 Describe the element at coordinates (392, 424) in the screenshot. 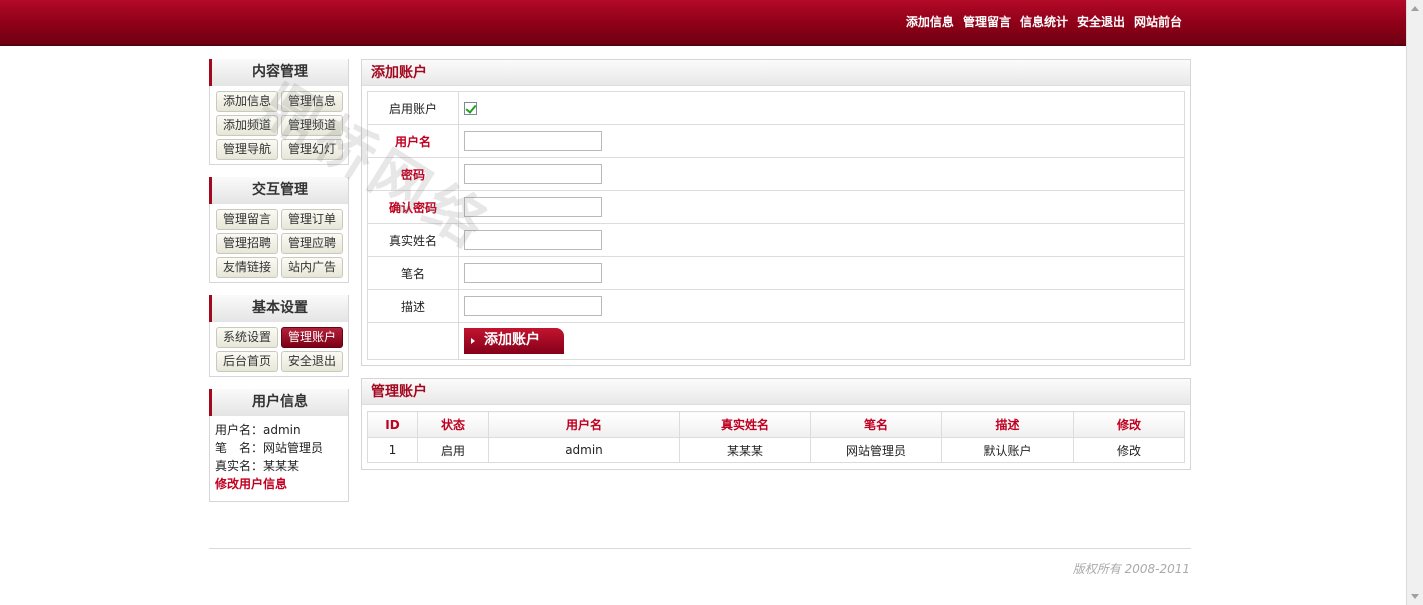

I see `col-id: ID` at that location.